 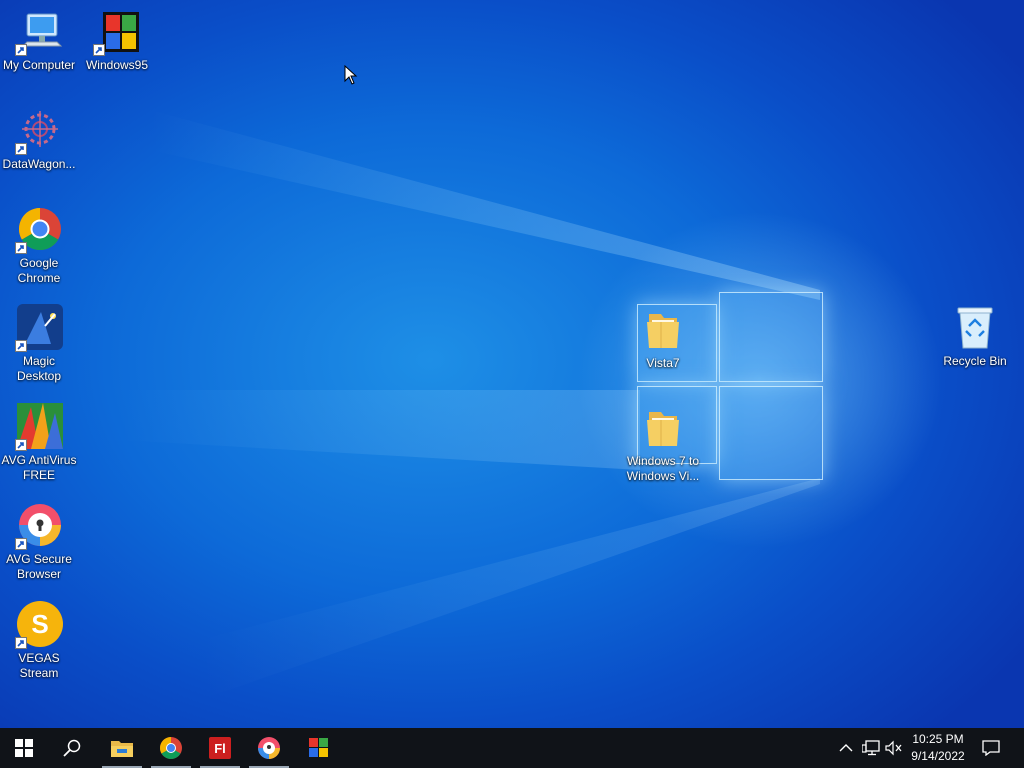 I want to click on desktop-icon-vegas-stream: S VEGAS Stream, so click(x=39, y=641).